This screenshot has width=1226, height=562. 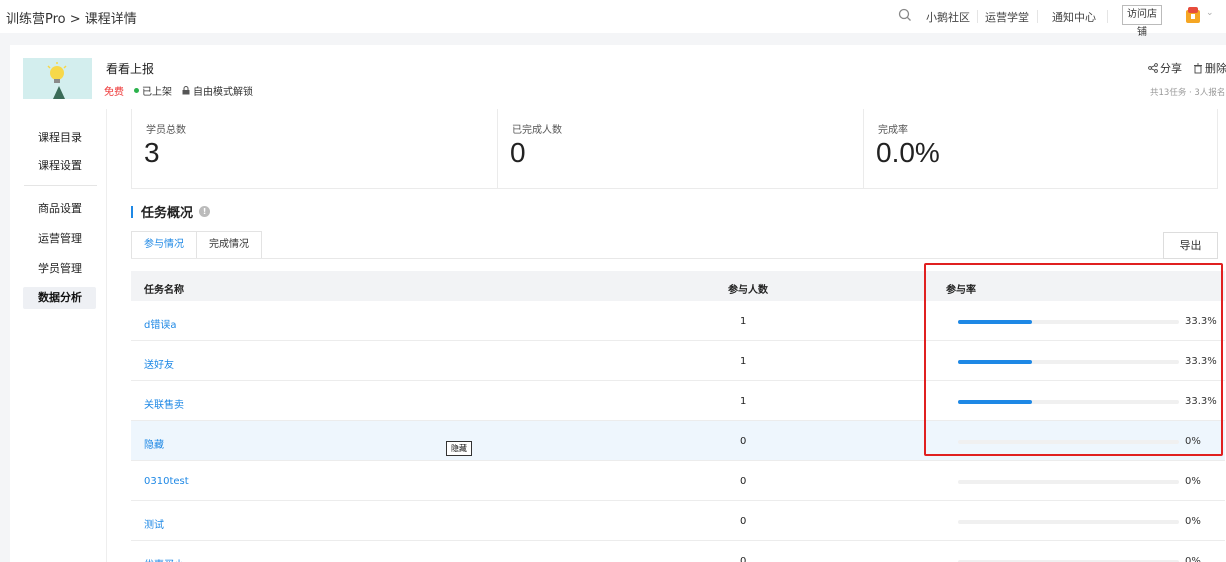 What do you see at coordinates (678, 481) in the screenshot?
I see `table-row: 0310test 0 0%` at bounding box center [678, 481].